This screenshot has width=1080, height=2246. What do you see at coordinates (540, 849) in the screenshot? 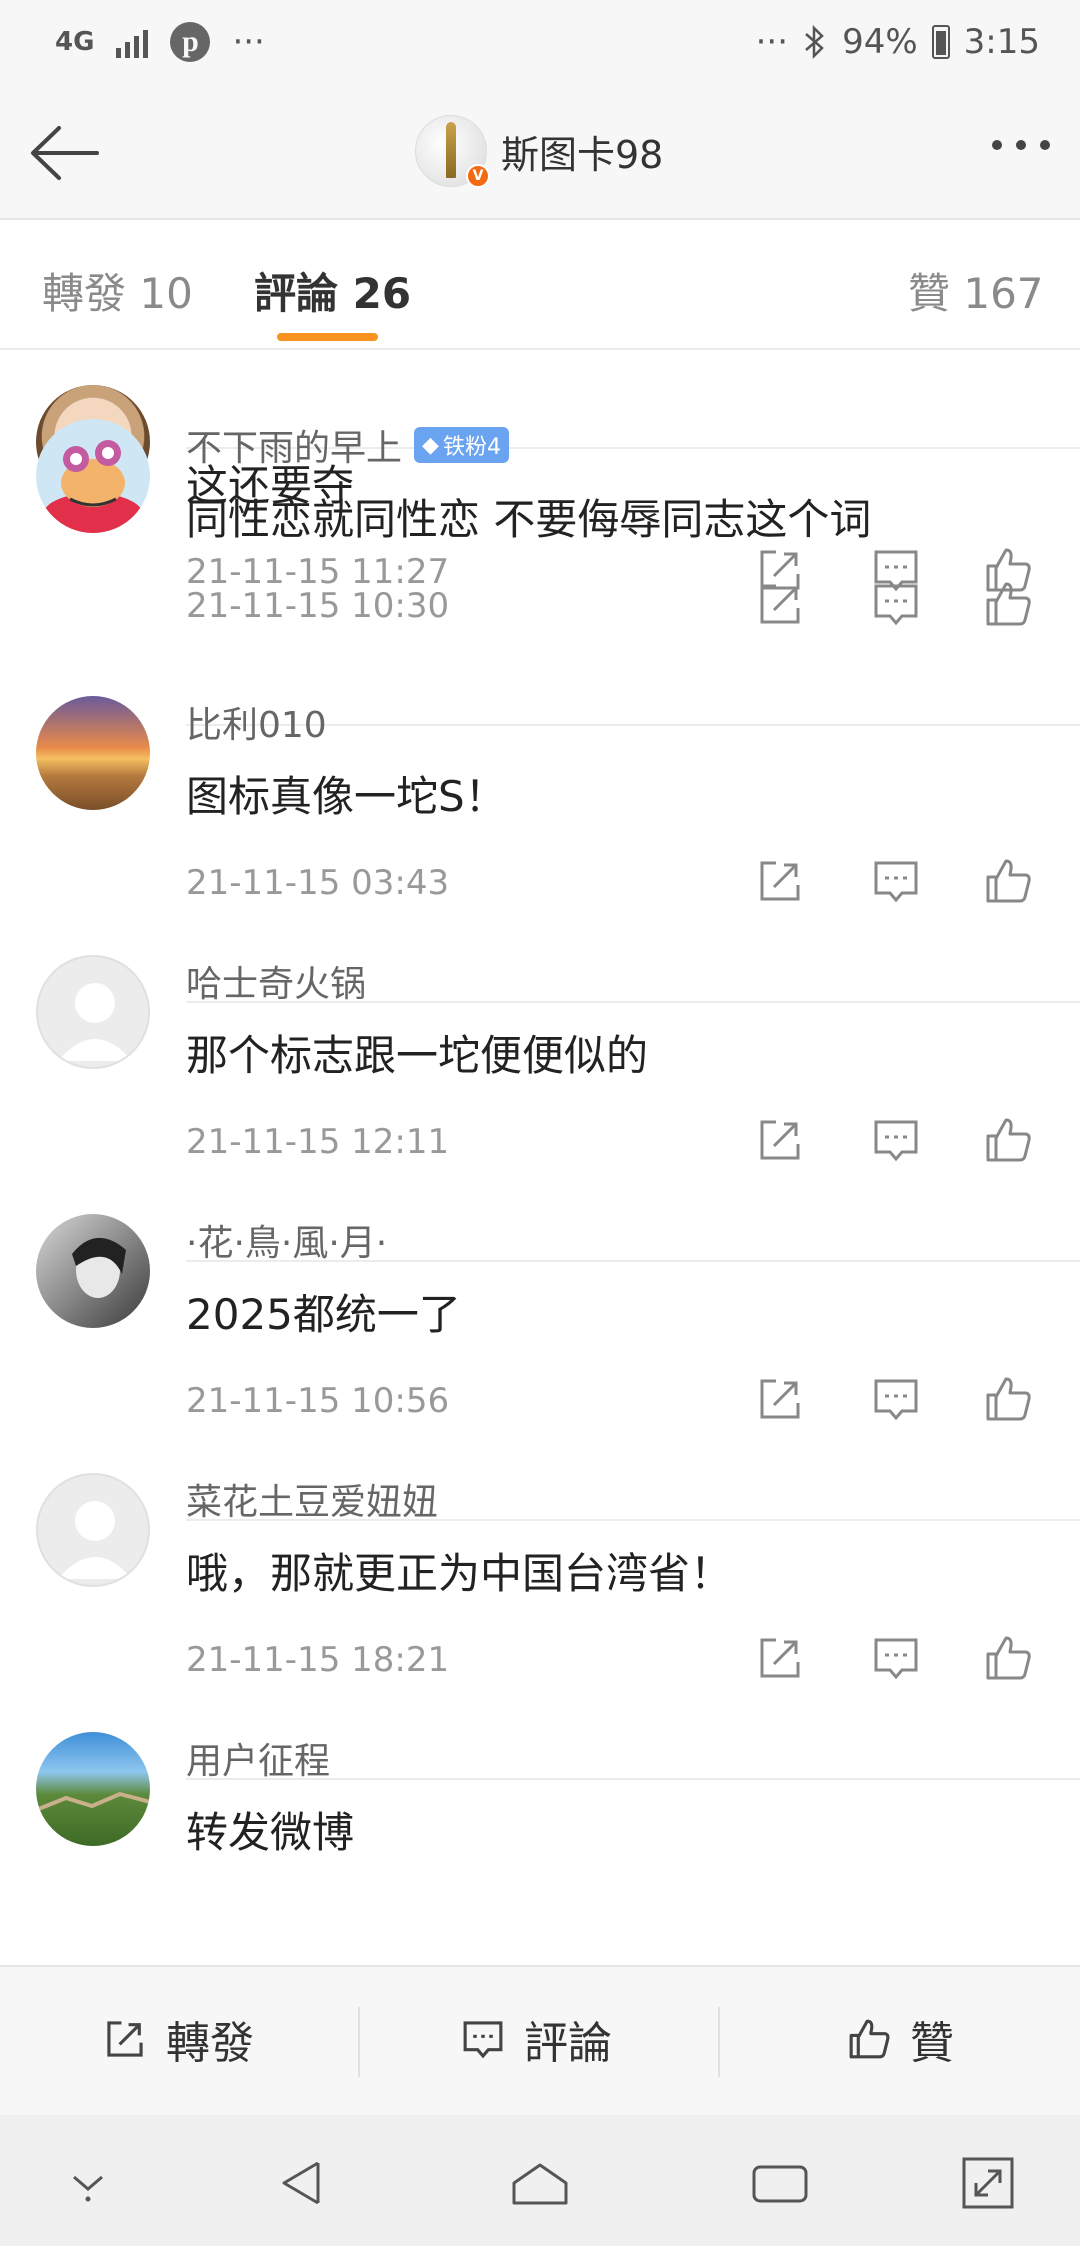
I see `comment-item: 比利010 图标真像一坨S！ 21-11-15 03:43` at bounding box center [540, 849].